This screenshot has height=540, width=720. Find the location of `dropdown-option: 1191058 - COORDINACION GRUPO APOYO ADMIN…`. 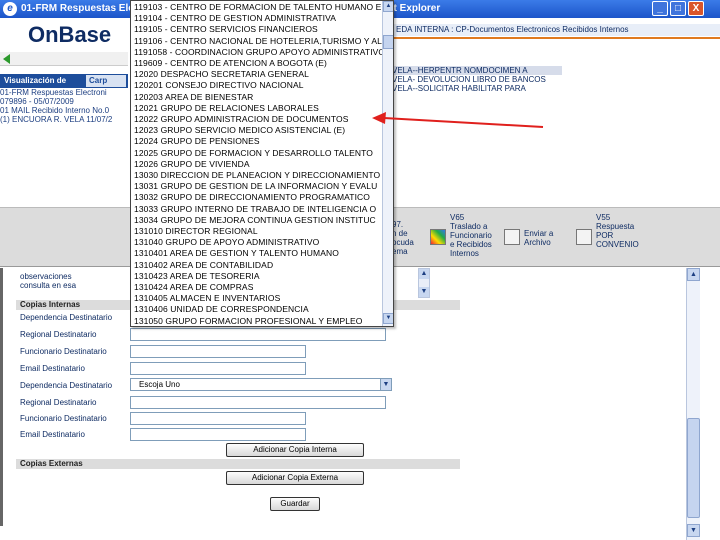

dropdown-option: 1191058 - COORDINACION GRUPO APOYO ADMIN… is located at coordinates (258, 52).